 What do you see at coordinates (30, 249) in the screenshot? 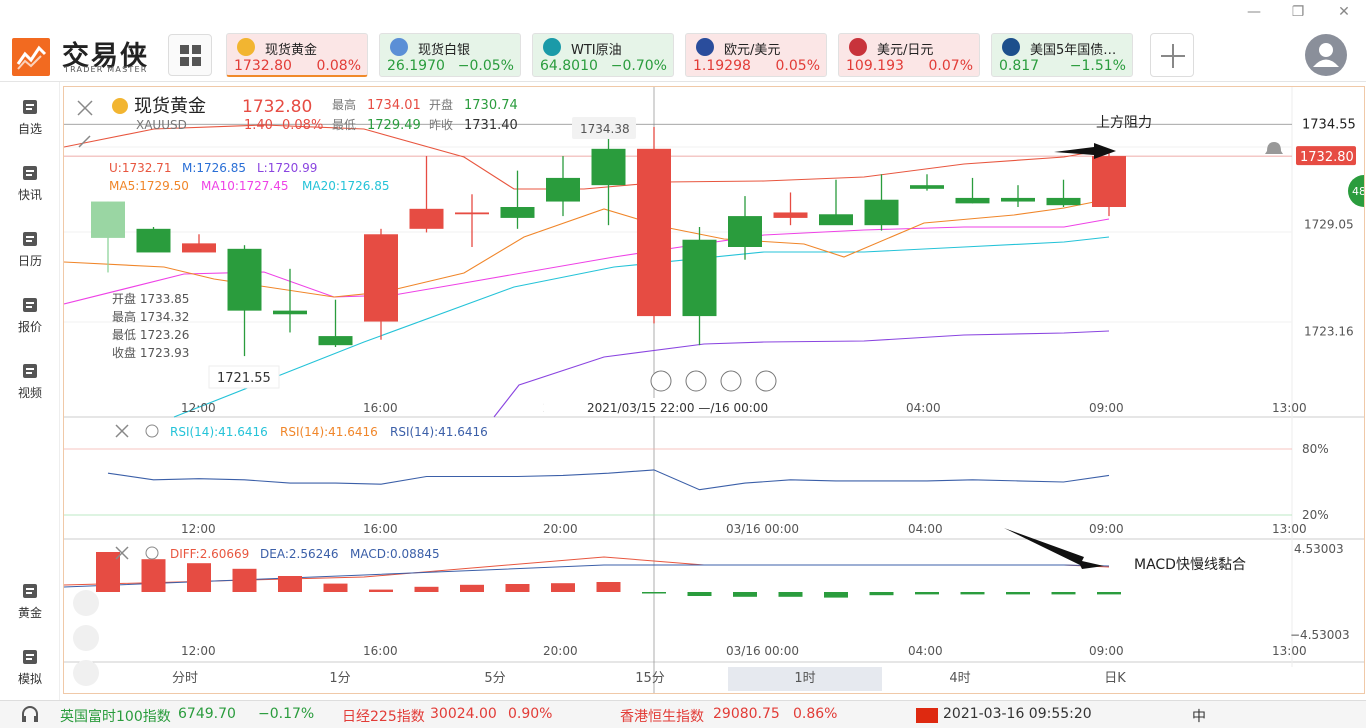
I see `sidebar-item-日历: 日历` at bounding box center [30, 249].